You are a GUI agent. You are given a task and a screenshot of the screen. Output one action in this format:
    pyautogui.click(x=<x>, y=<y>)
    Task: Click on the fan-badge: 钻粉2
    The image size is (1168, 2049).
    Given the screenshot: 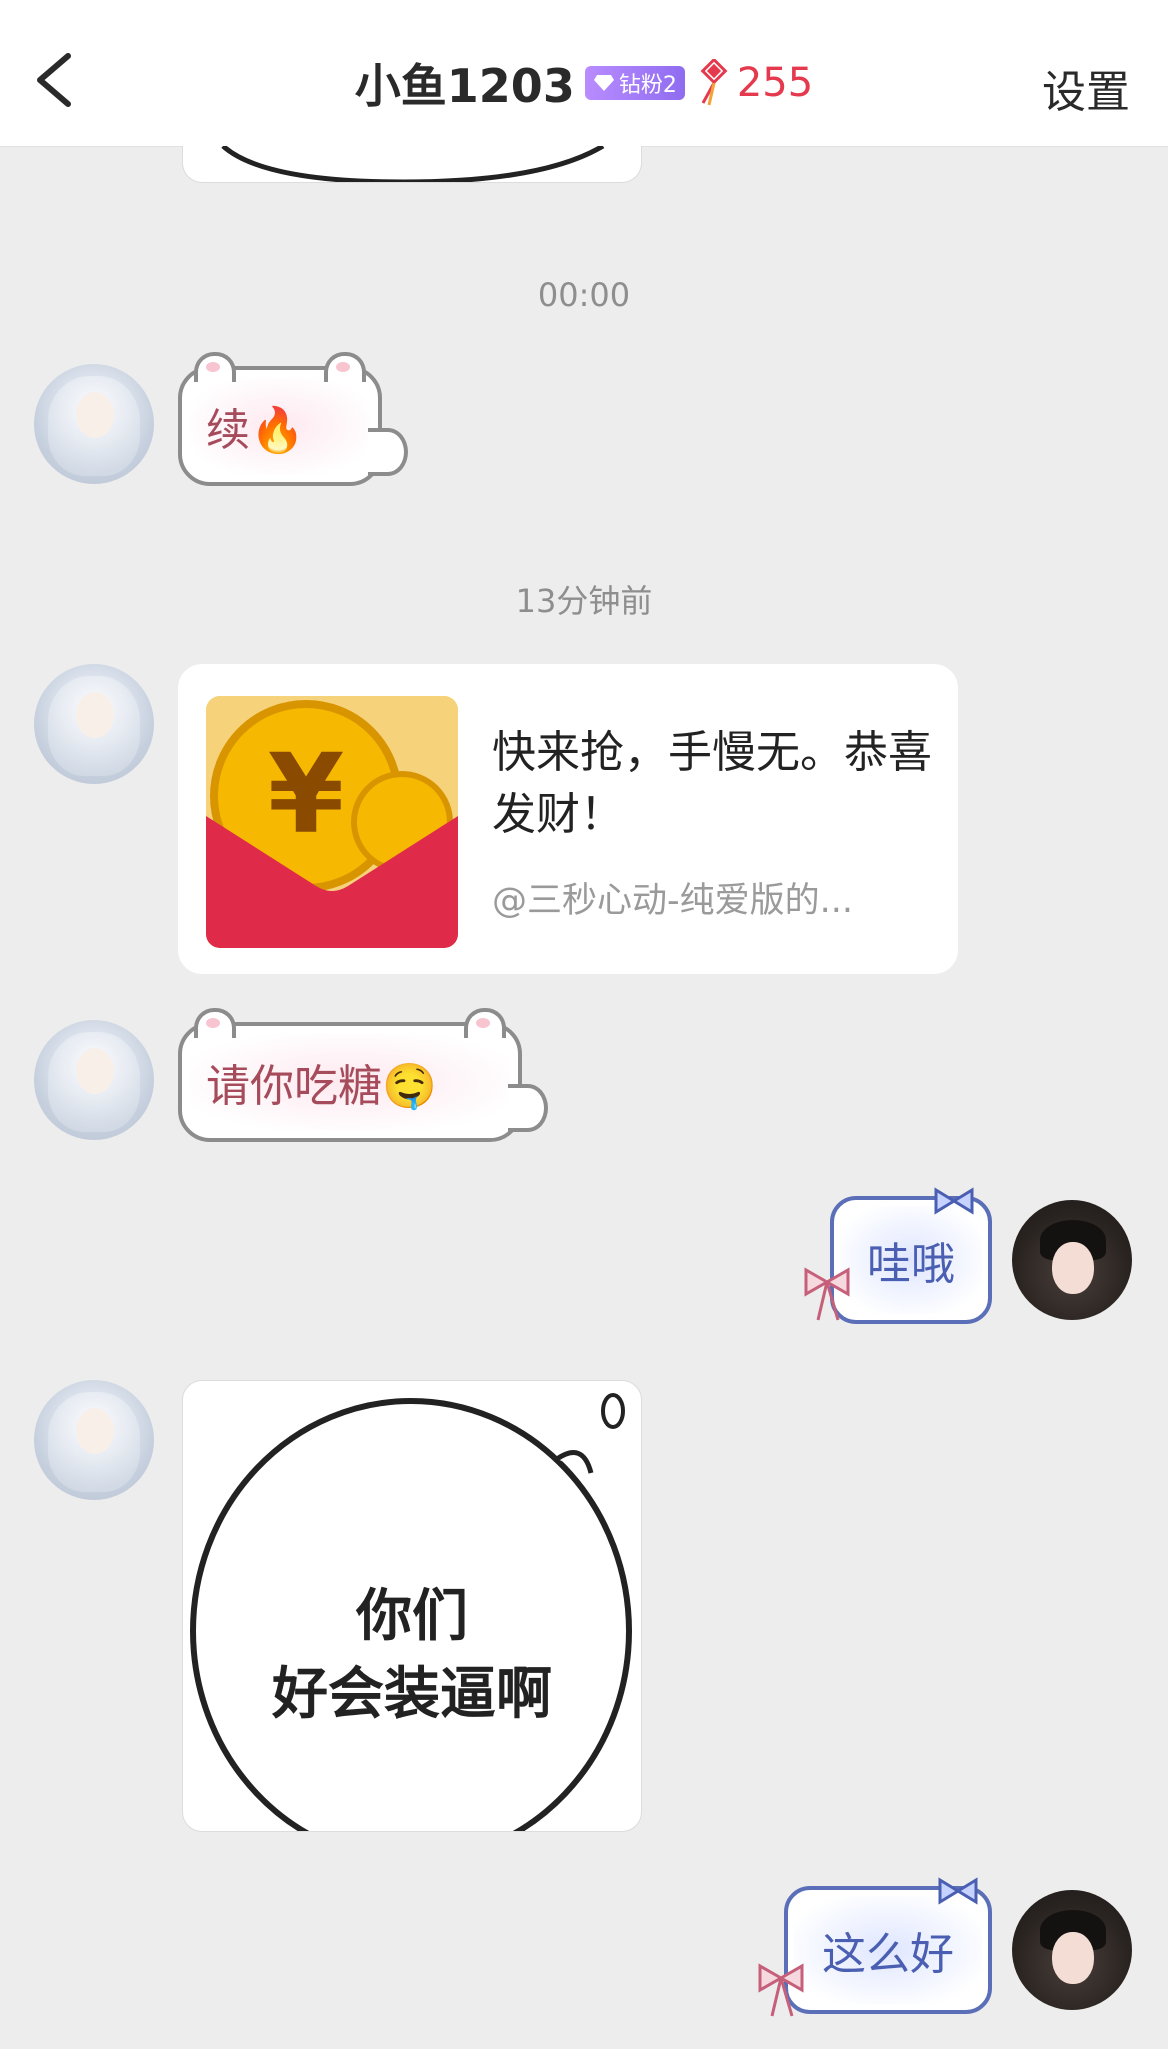 What is the action you would take?
    pyautogui.click(x=634, y=83)
    